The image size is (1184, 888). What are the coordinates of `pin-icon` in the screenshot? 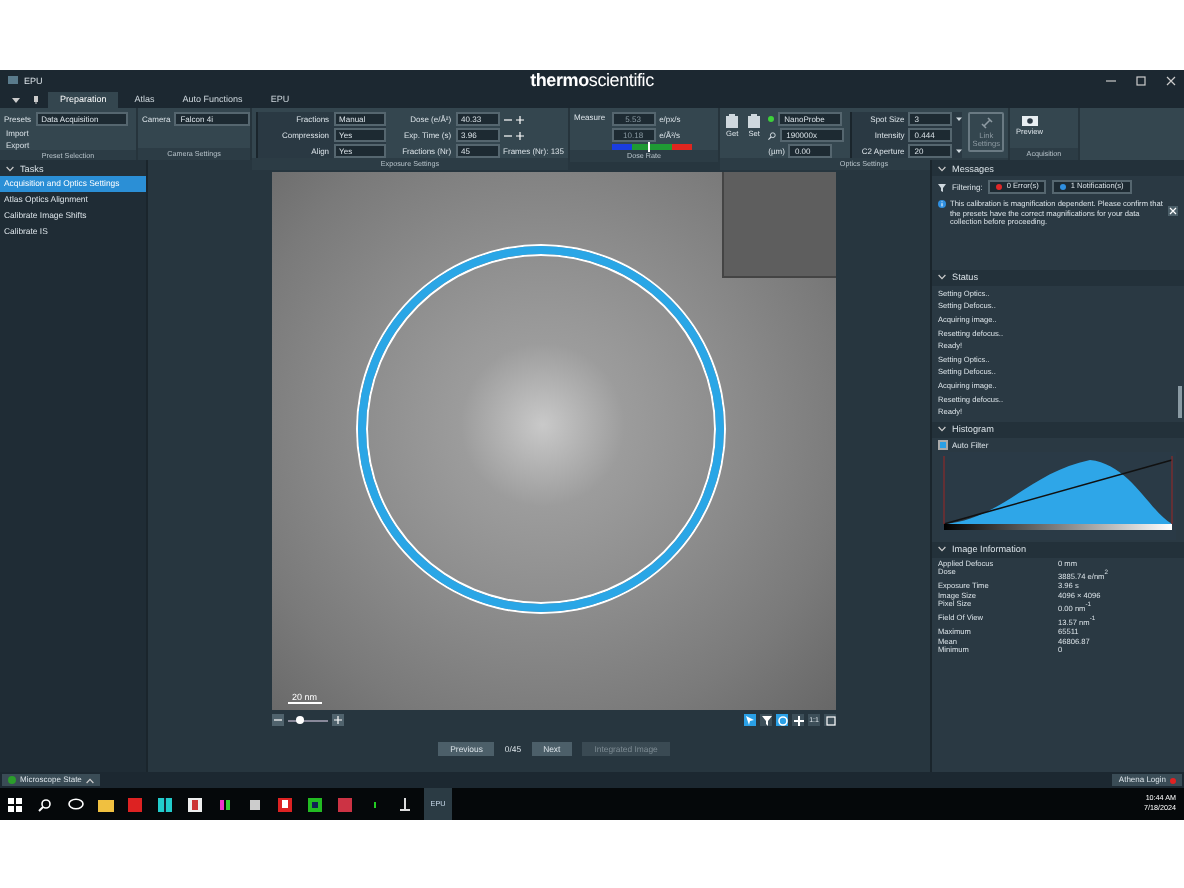 It's located at (36, 100).